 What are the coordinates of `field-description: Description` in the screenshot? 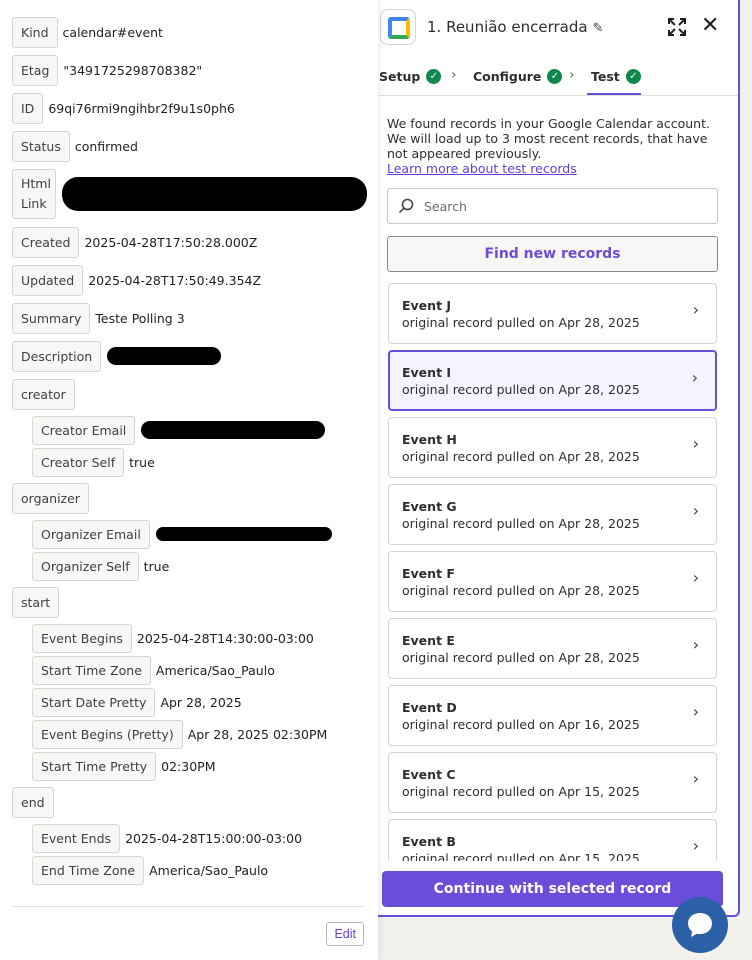 It's located at (189, 356).